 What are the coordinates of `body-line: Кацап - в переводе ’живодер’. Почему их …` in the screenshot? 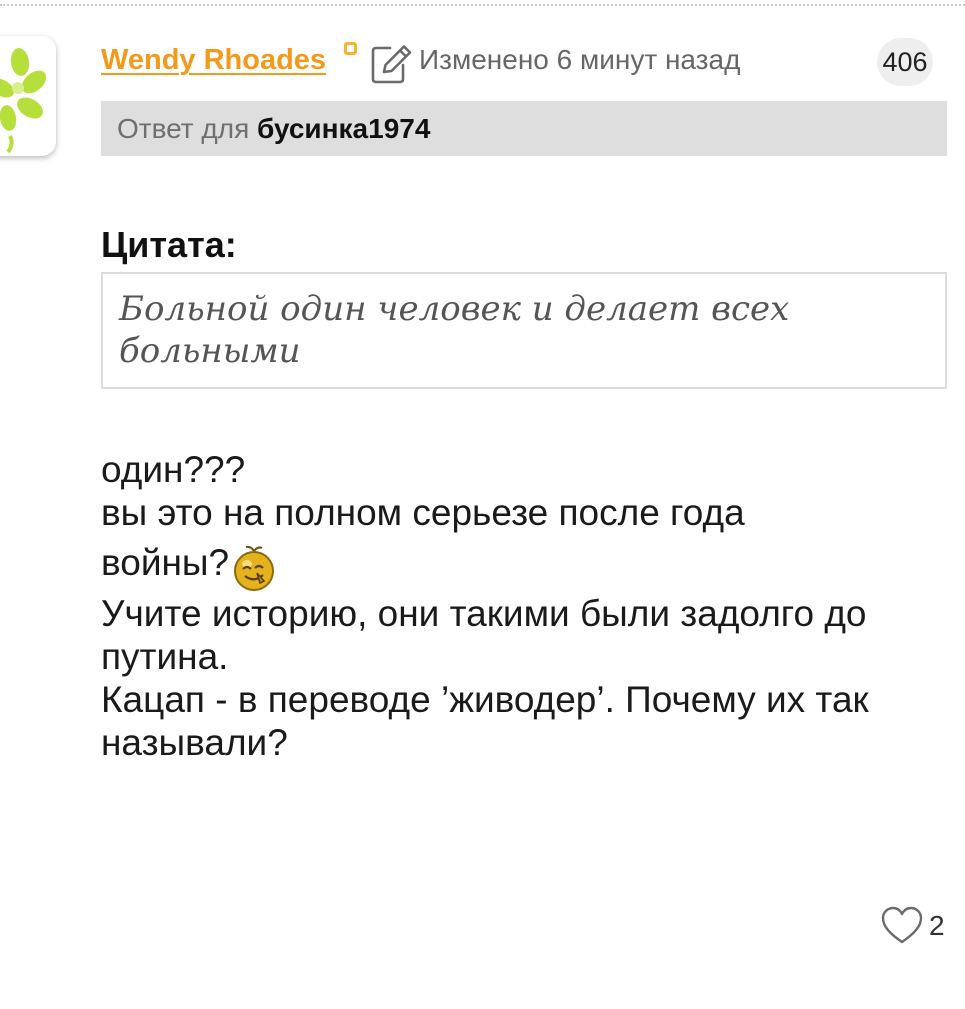 It's located at (485, 721).